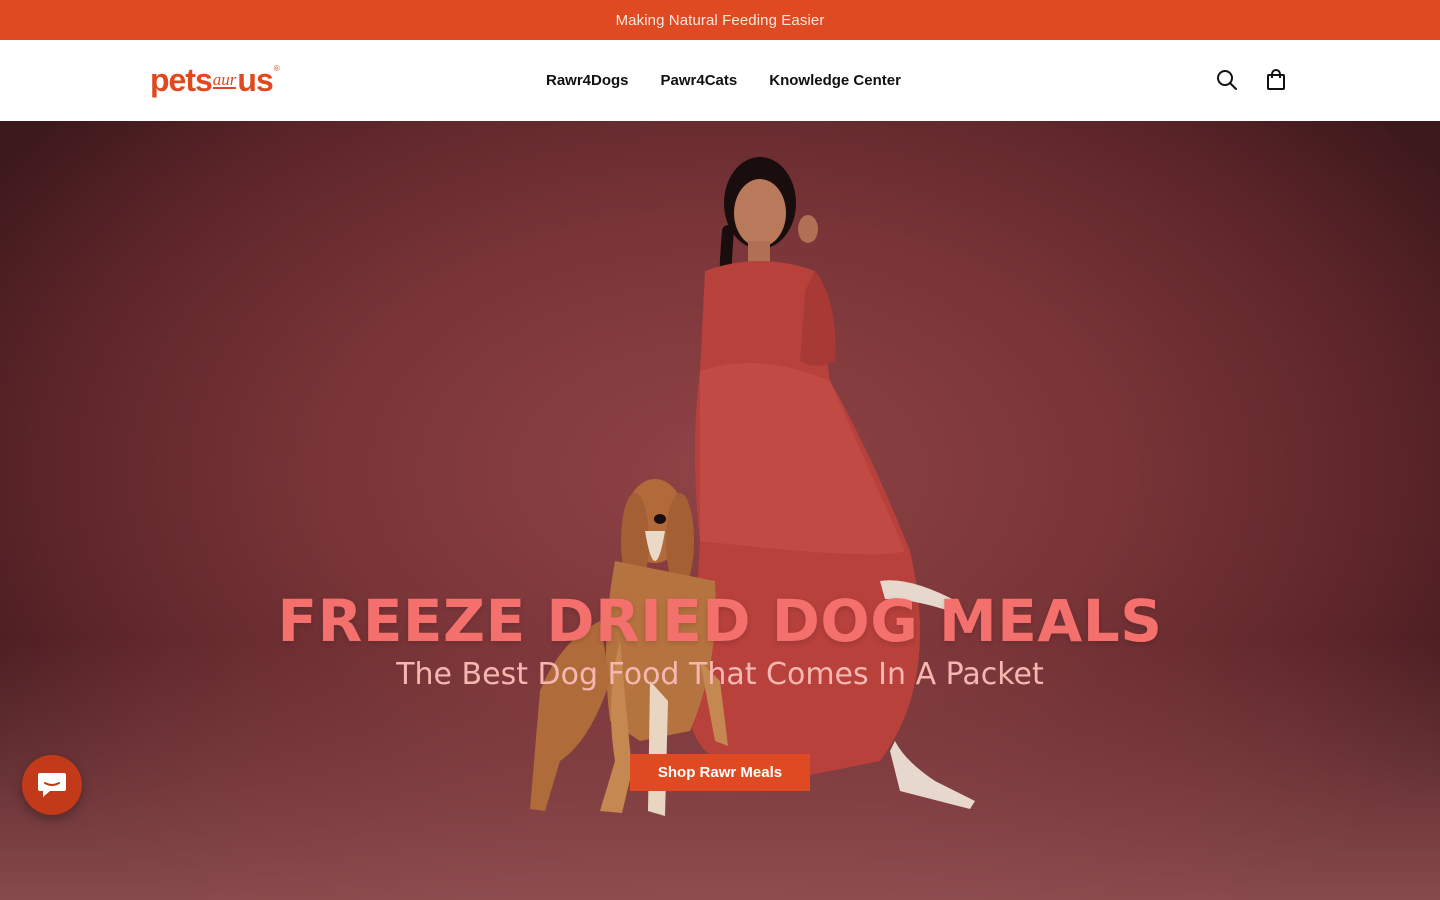 This screenshot has height=900, width=1440. I want to click on search-button, so click(1227, 80).